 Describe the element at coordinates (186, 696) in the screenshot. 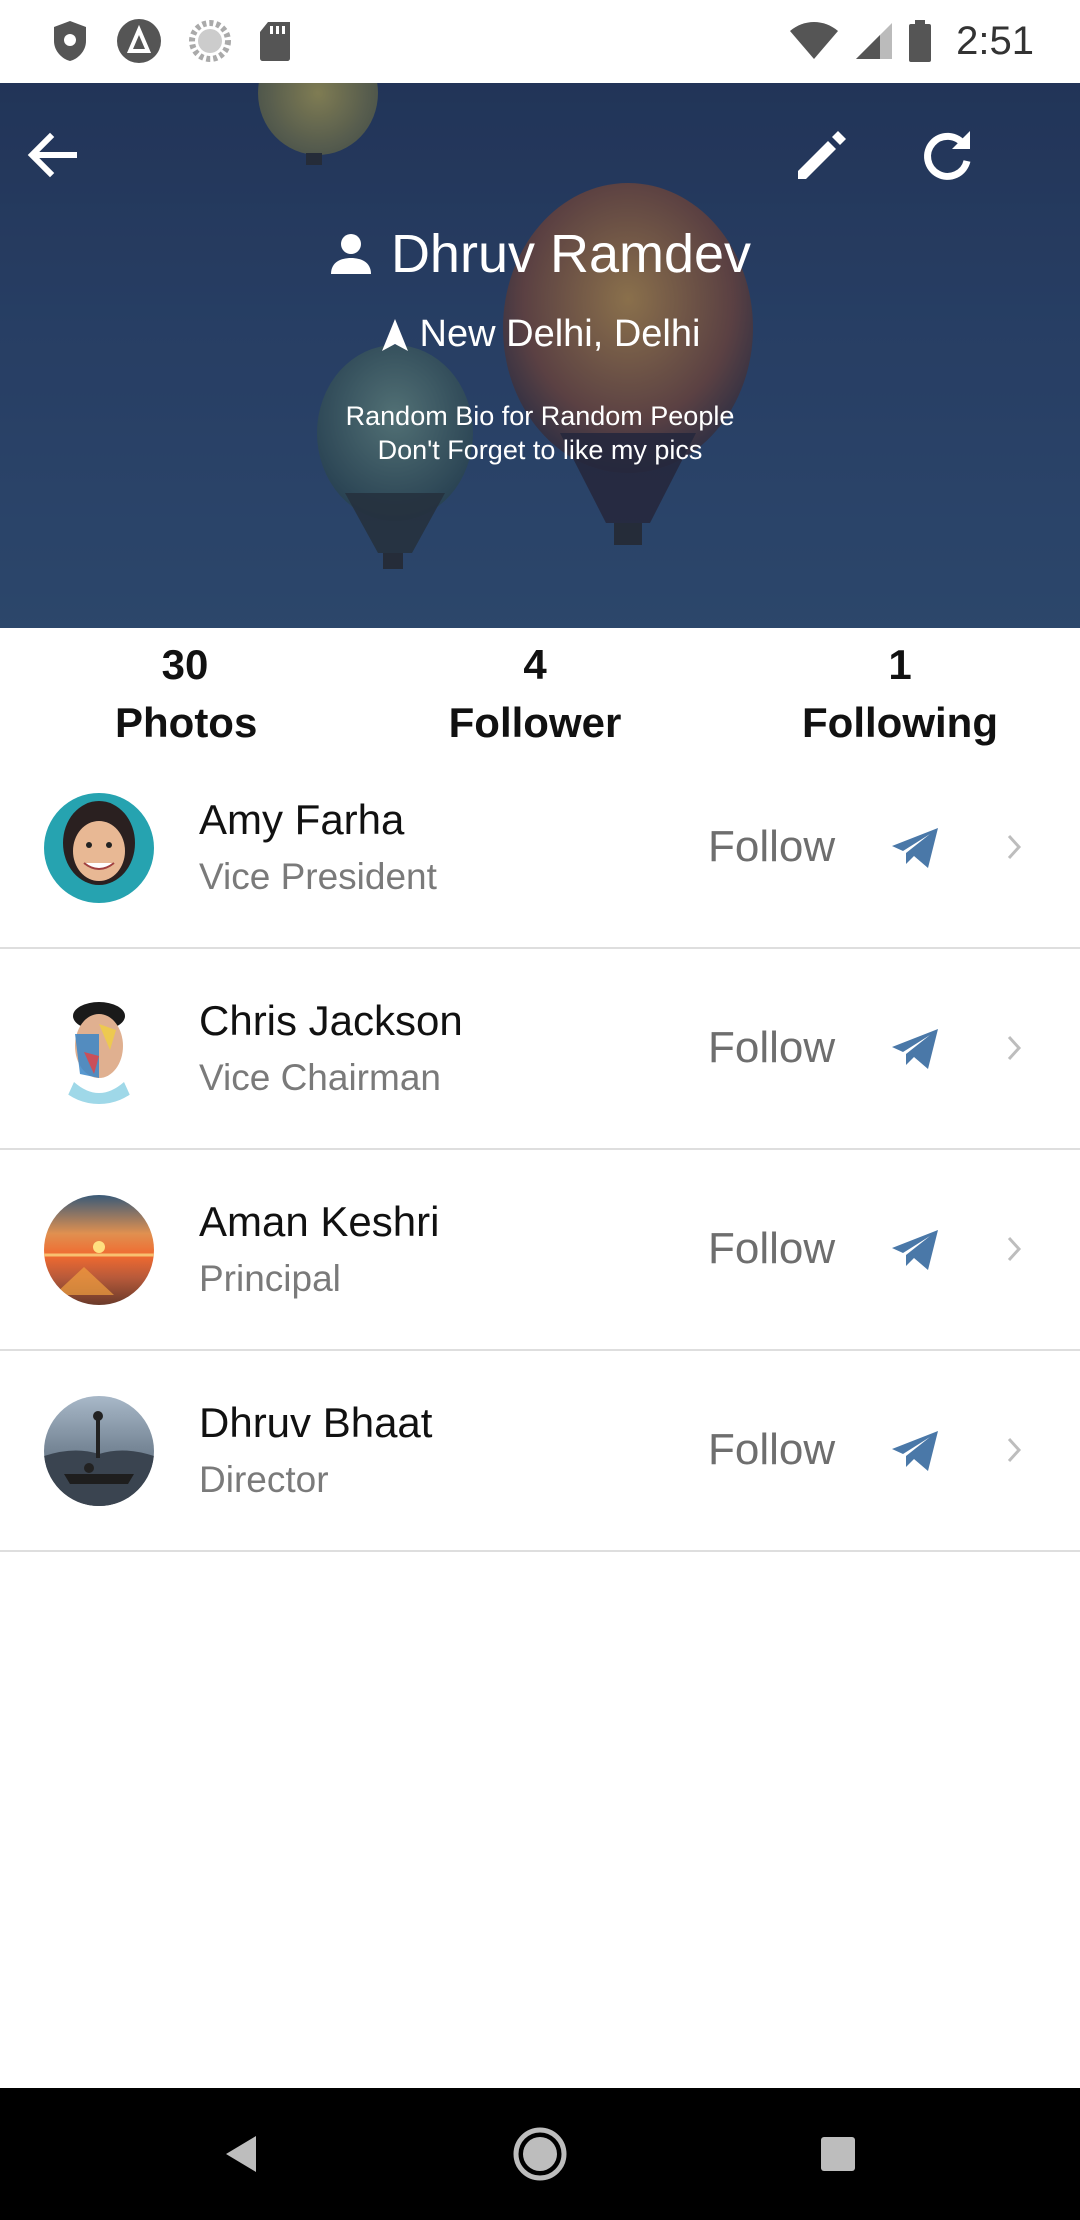

I see `stat-photos: 30 Photos` at that location.